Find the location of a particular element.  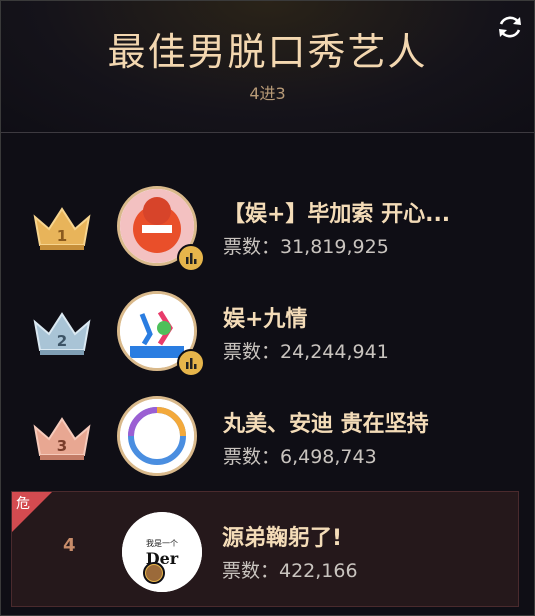

entry-name: 丸美、安迪 贵在坚持 is located at coordinates (326, 424).